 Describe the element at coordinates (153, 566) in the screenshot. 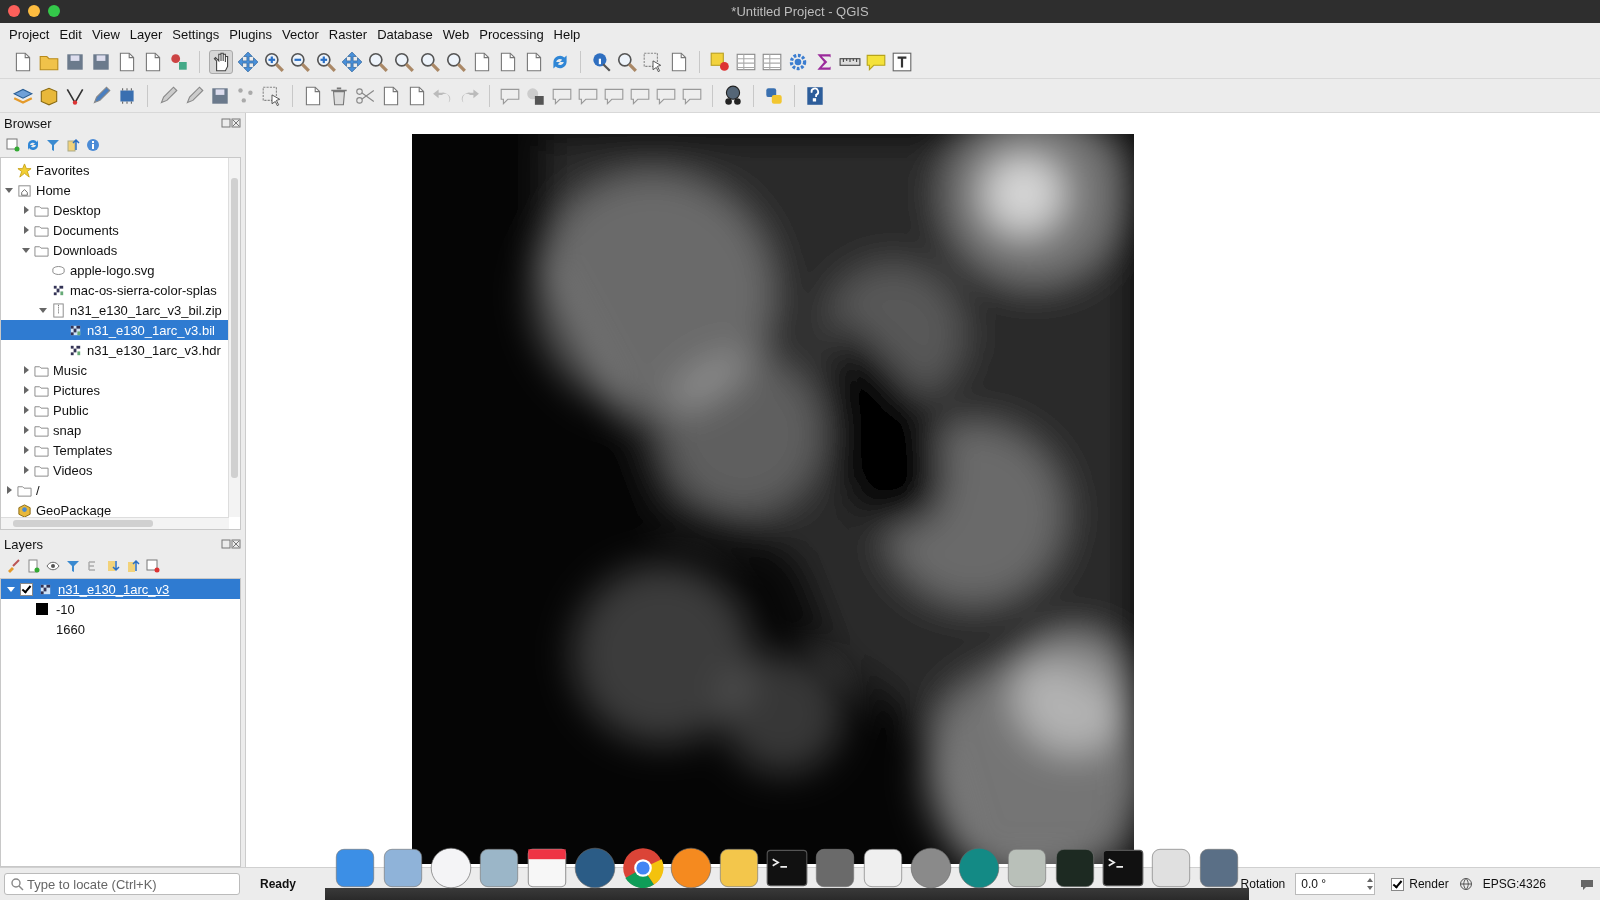

I see `remove-layer-icon` at that location.